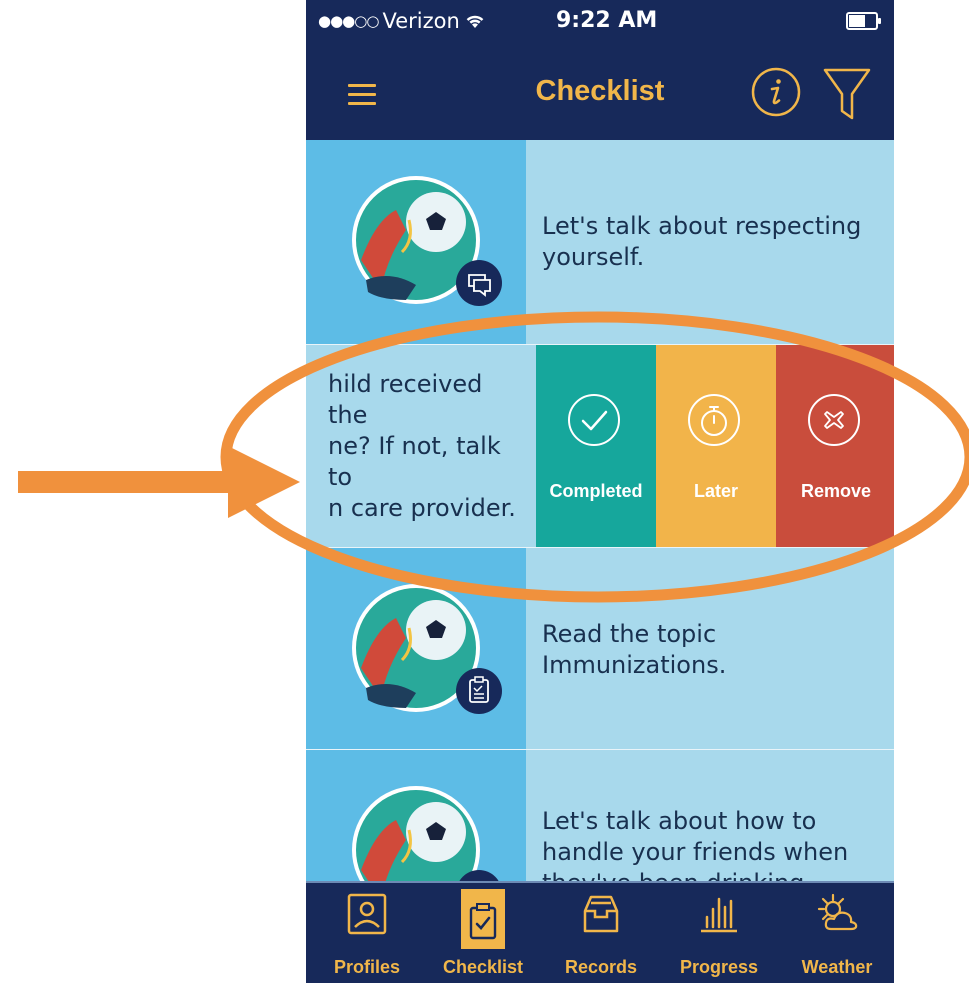  What do you see at coordinates (125, 482) in the screenshot?
I see `annotation-arrow-shaft` at bounding box center [125, 482].